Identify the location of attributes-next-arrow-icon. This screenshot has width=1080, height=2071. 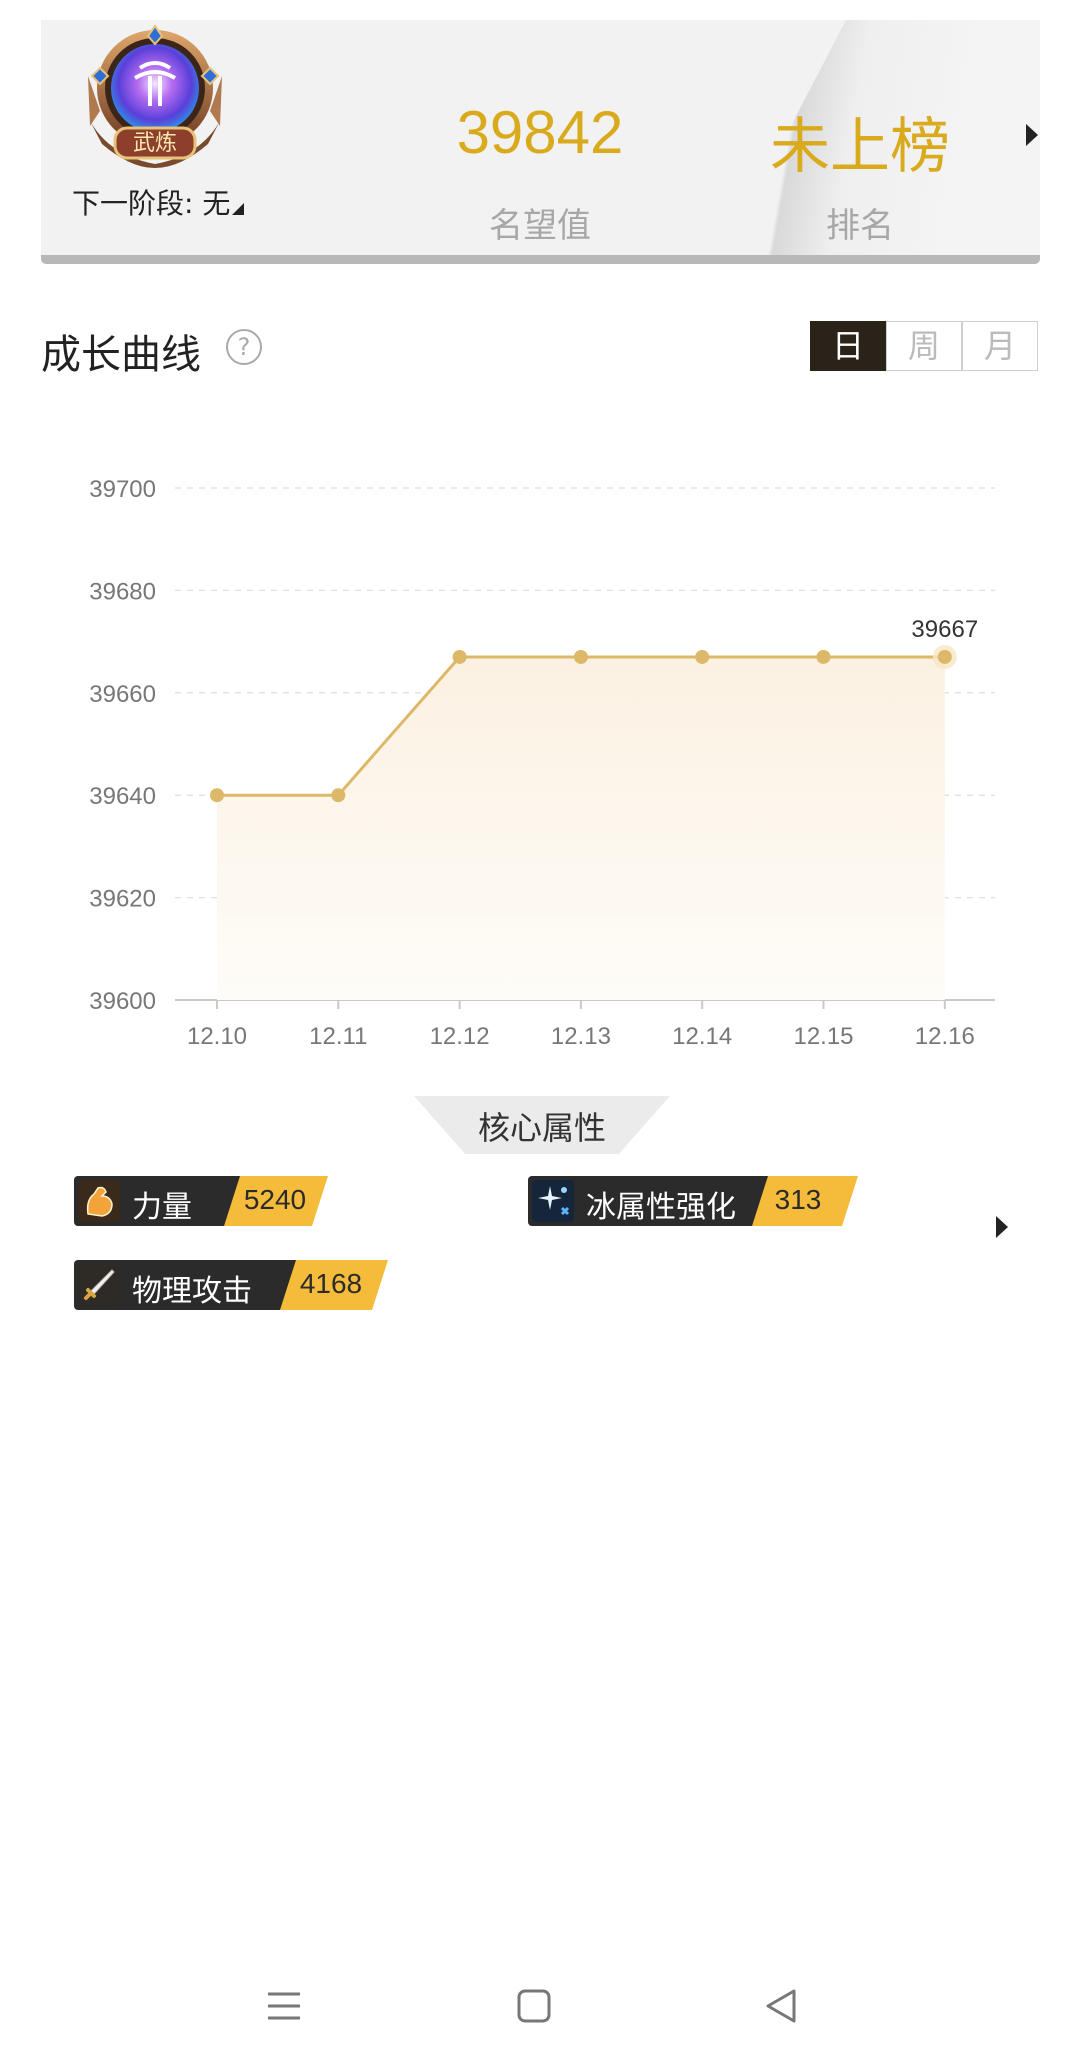
(1002, 1227).